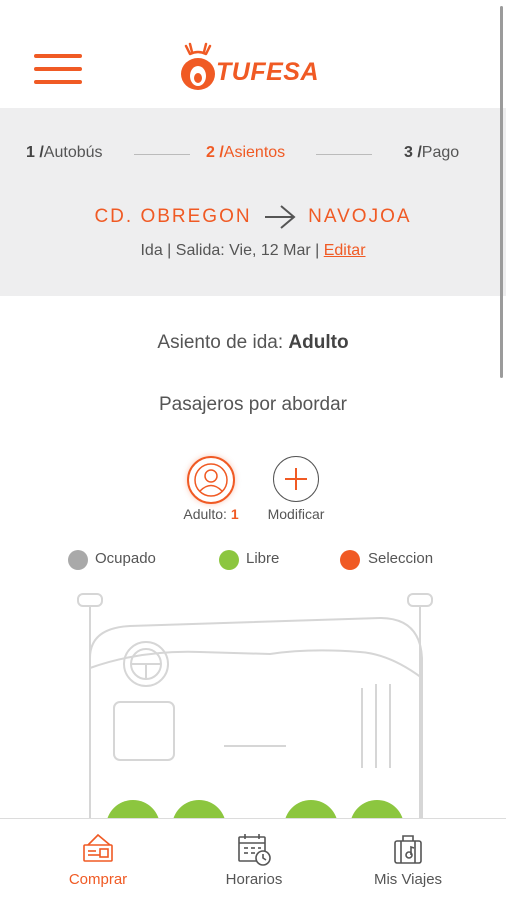 The width and height of the screenshot is (506, 901). I want to click on app-header: TUFESA, so click(253, 54).